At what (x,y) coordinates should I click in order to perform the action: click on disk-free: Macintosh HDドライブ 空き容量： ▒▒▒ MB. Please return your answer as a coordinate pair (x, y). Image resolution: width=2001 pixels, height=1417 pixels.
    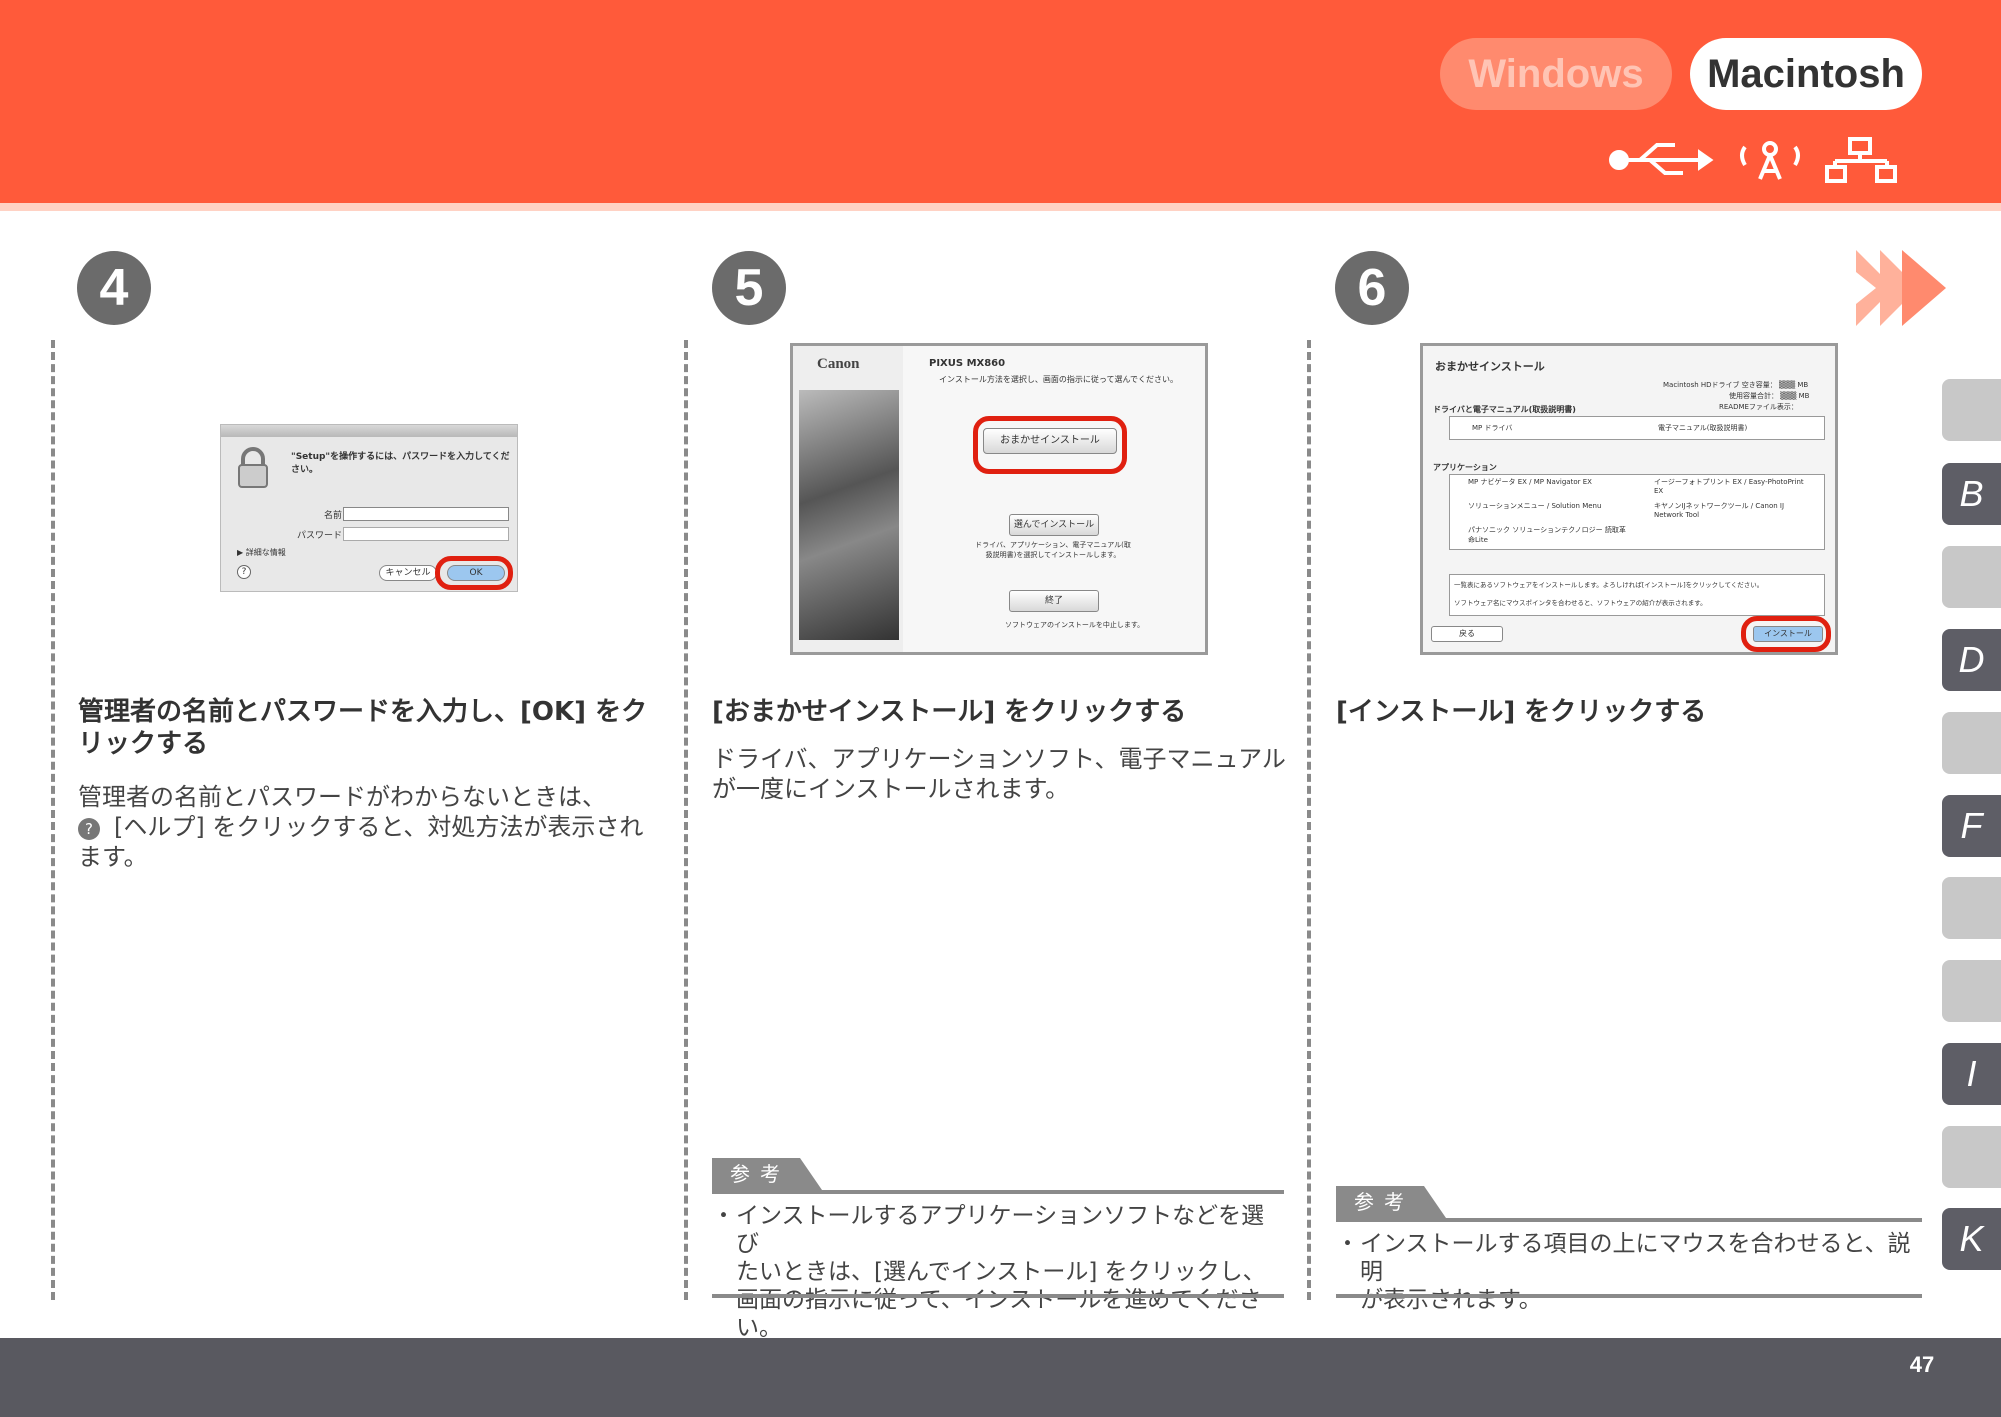
    Looking at the image, I should click on (1736, 385).